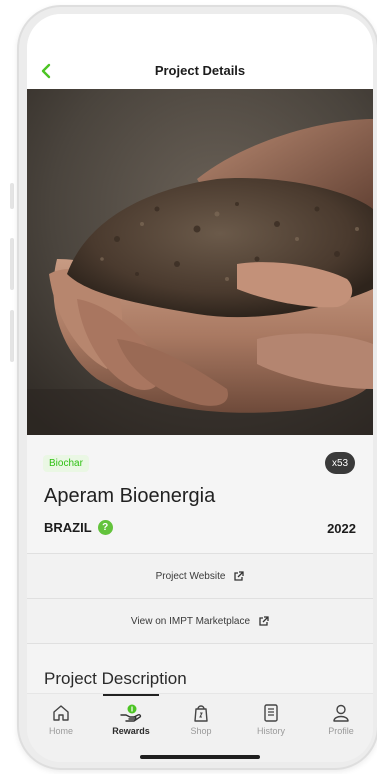 The height and width of the screenshot is (774, 377). Describe the element at coordinates (12, 336) in the screenshot. I see `volume-down-button` at that location.